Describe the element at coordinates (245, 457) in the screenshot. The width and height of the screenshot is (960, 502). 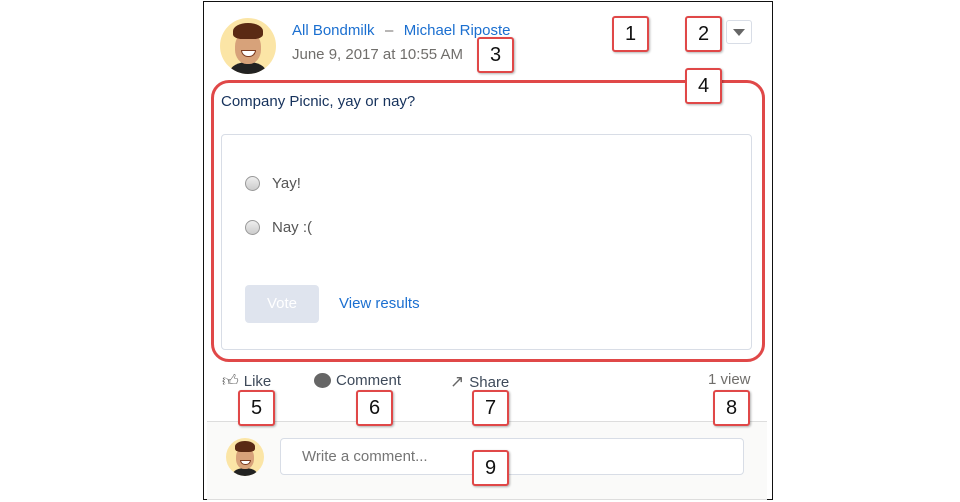
I see `current-user-avatar` at that location.